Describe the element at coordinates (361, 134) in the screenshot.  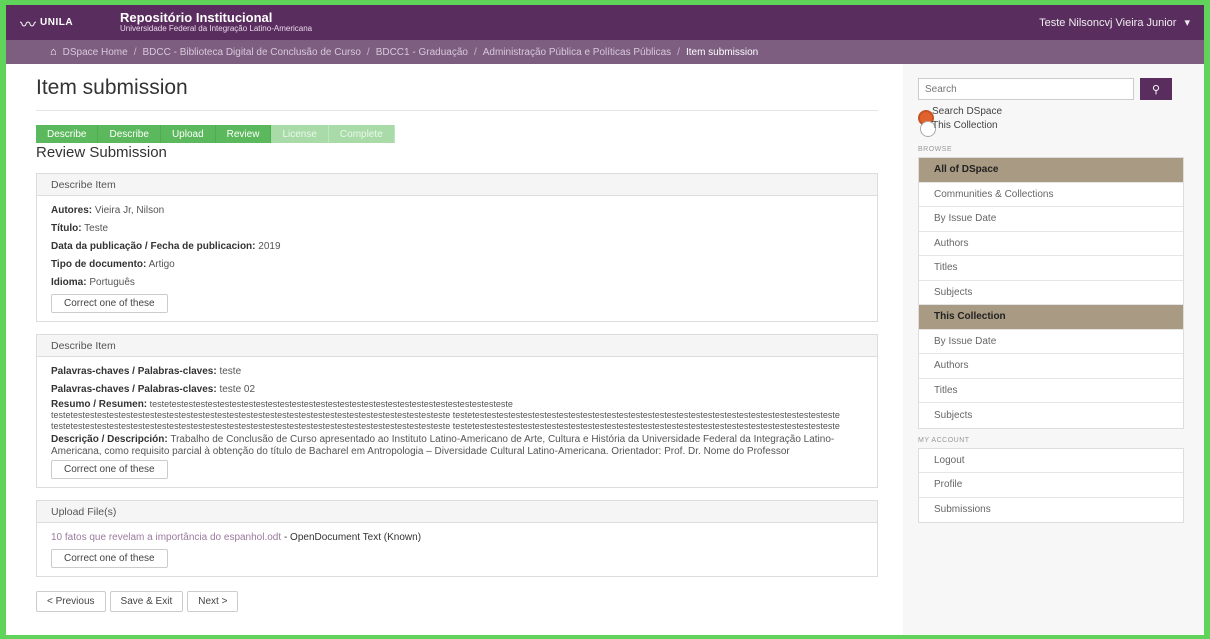
I see `step-complete: Complete` at that location.